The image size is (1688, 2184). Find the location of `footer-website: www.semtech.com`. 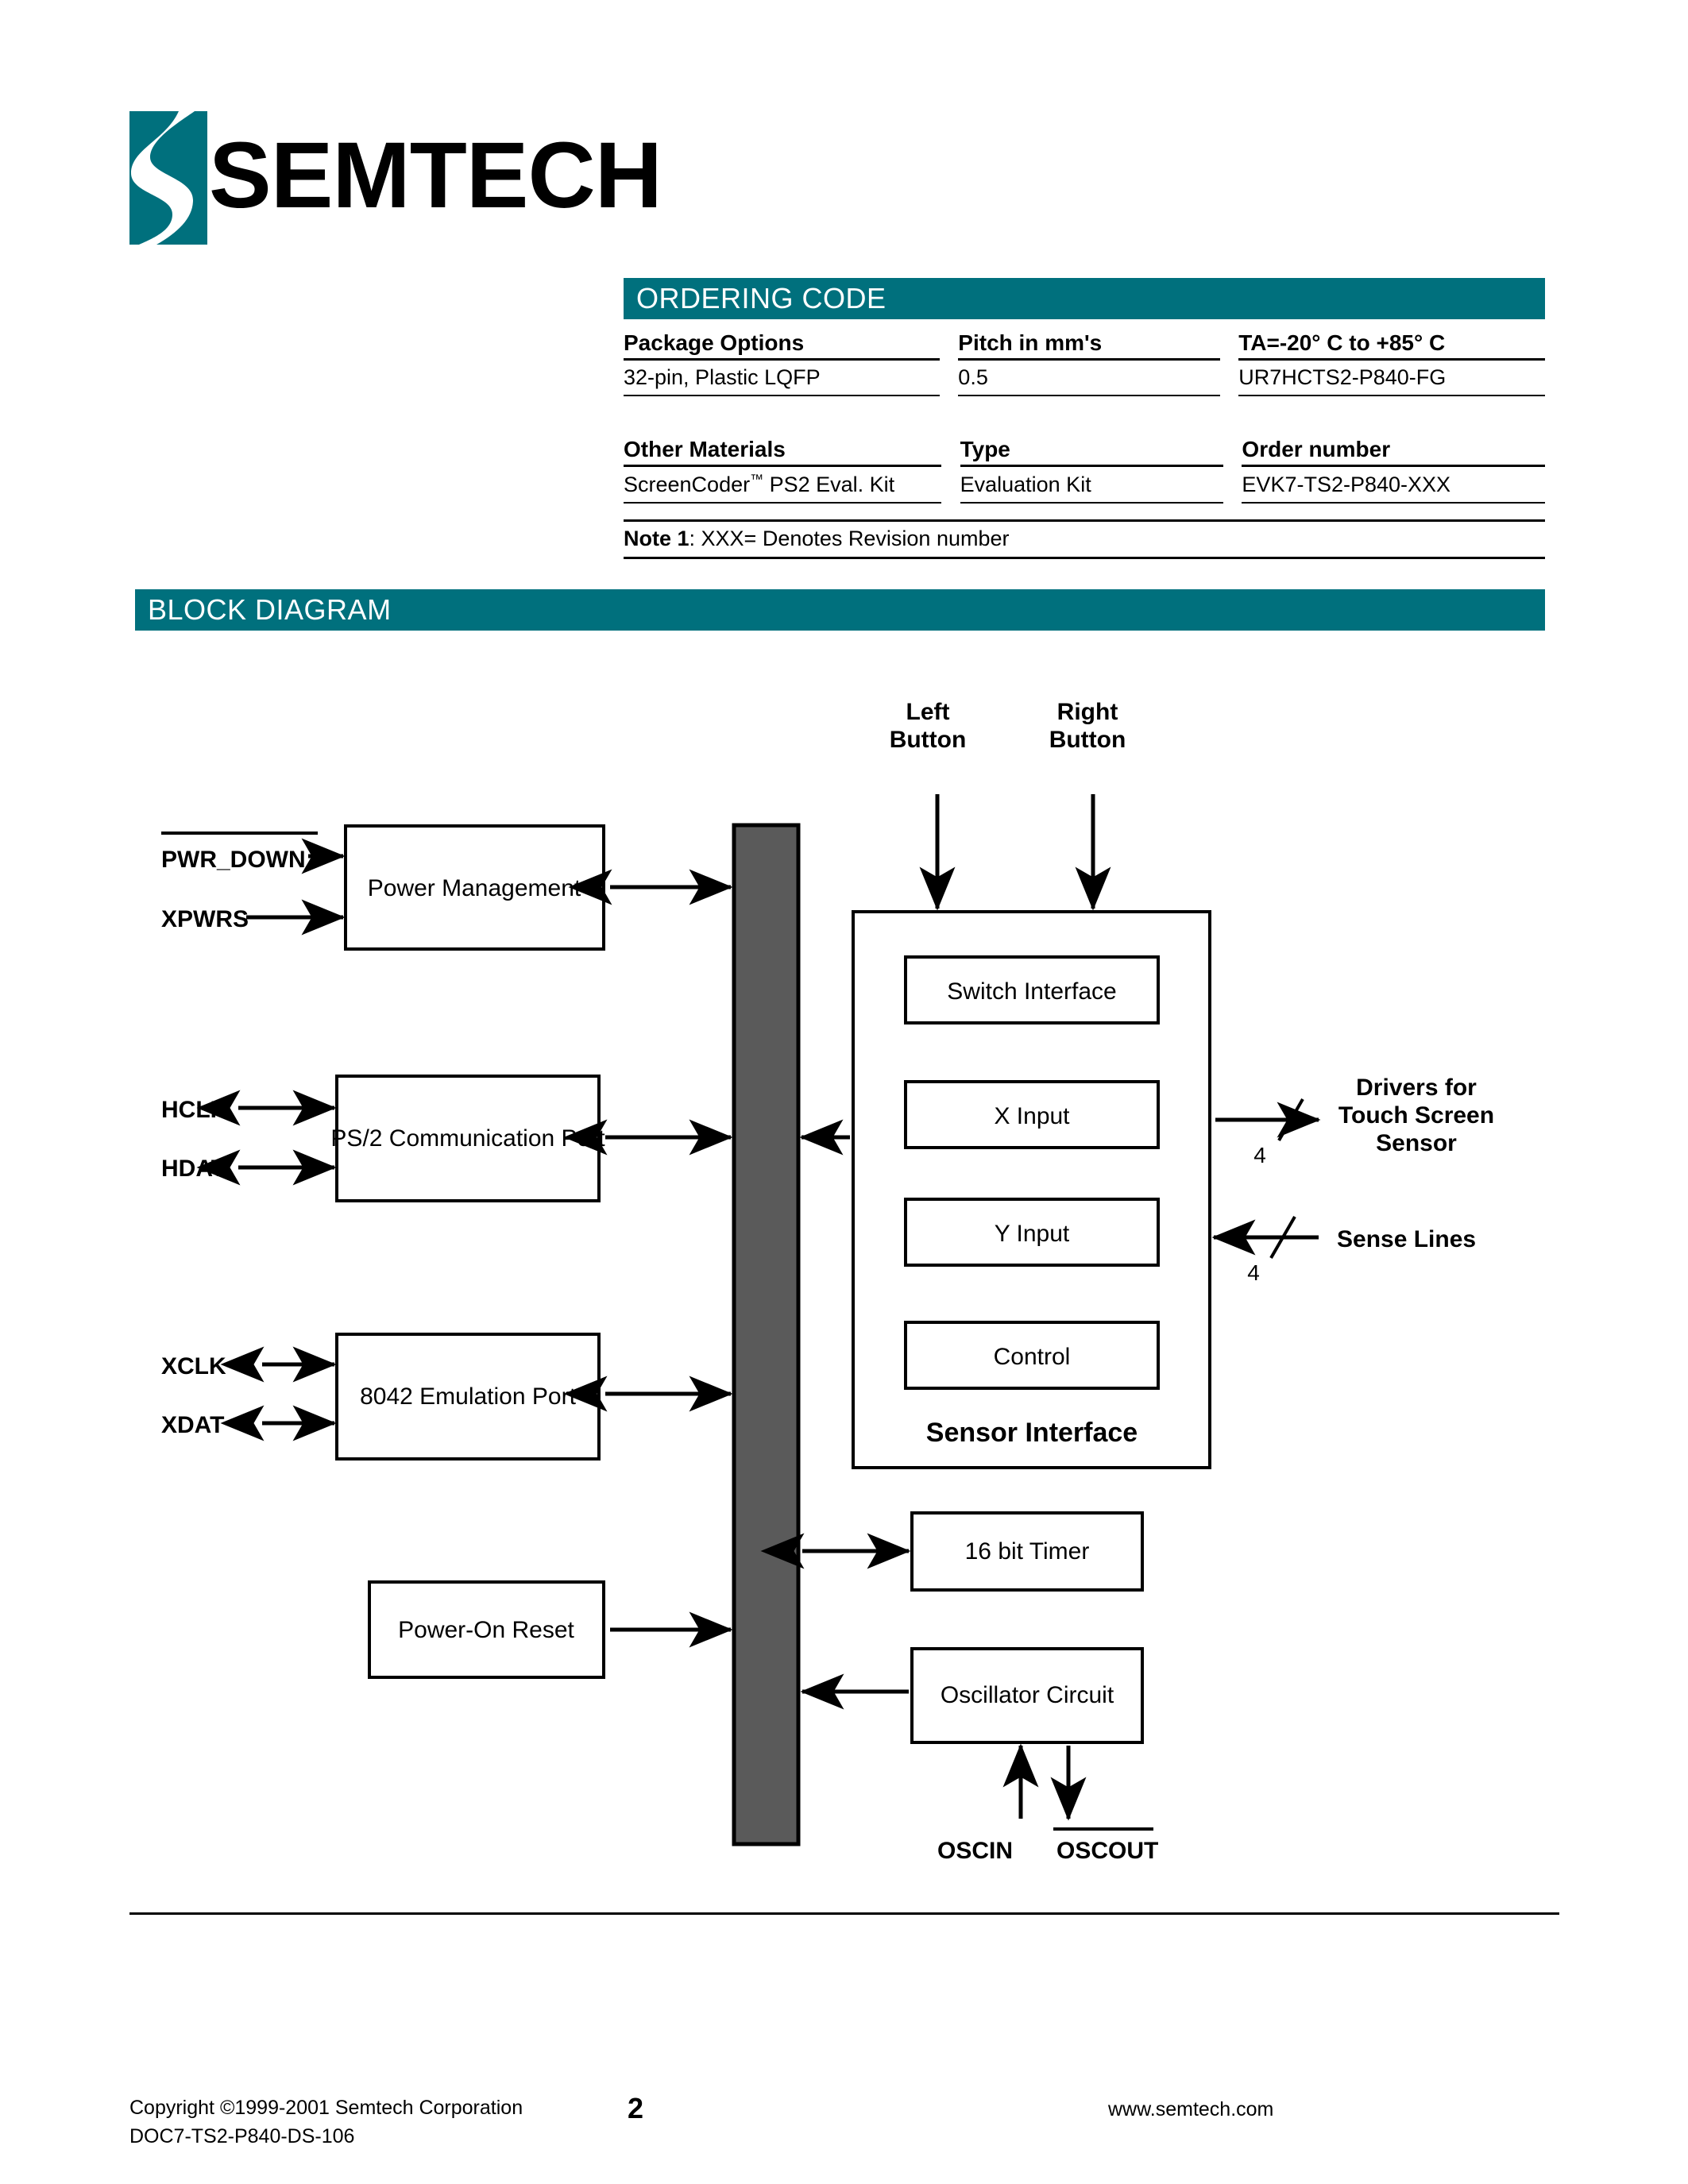

footer-website: www.semtech.com is located at coordinates (1191, 2109).